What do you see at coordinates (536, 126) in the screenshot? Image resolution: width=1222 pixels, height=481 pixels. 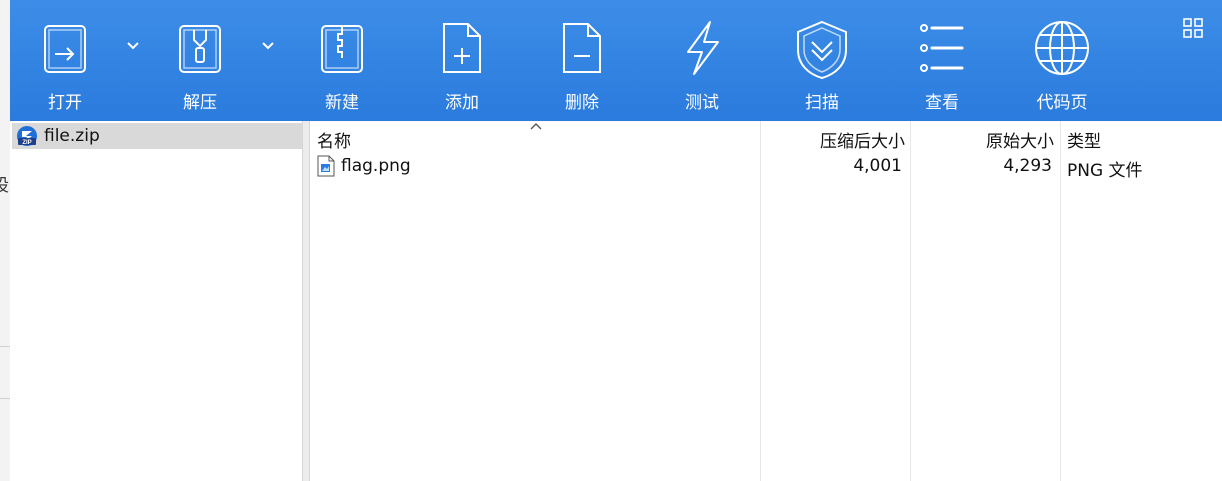 I see `sort-ascending-icon` at bounding box center [536, 126].